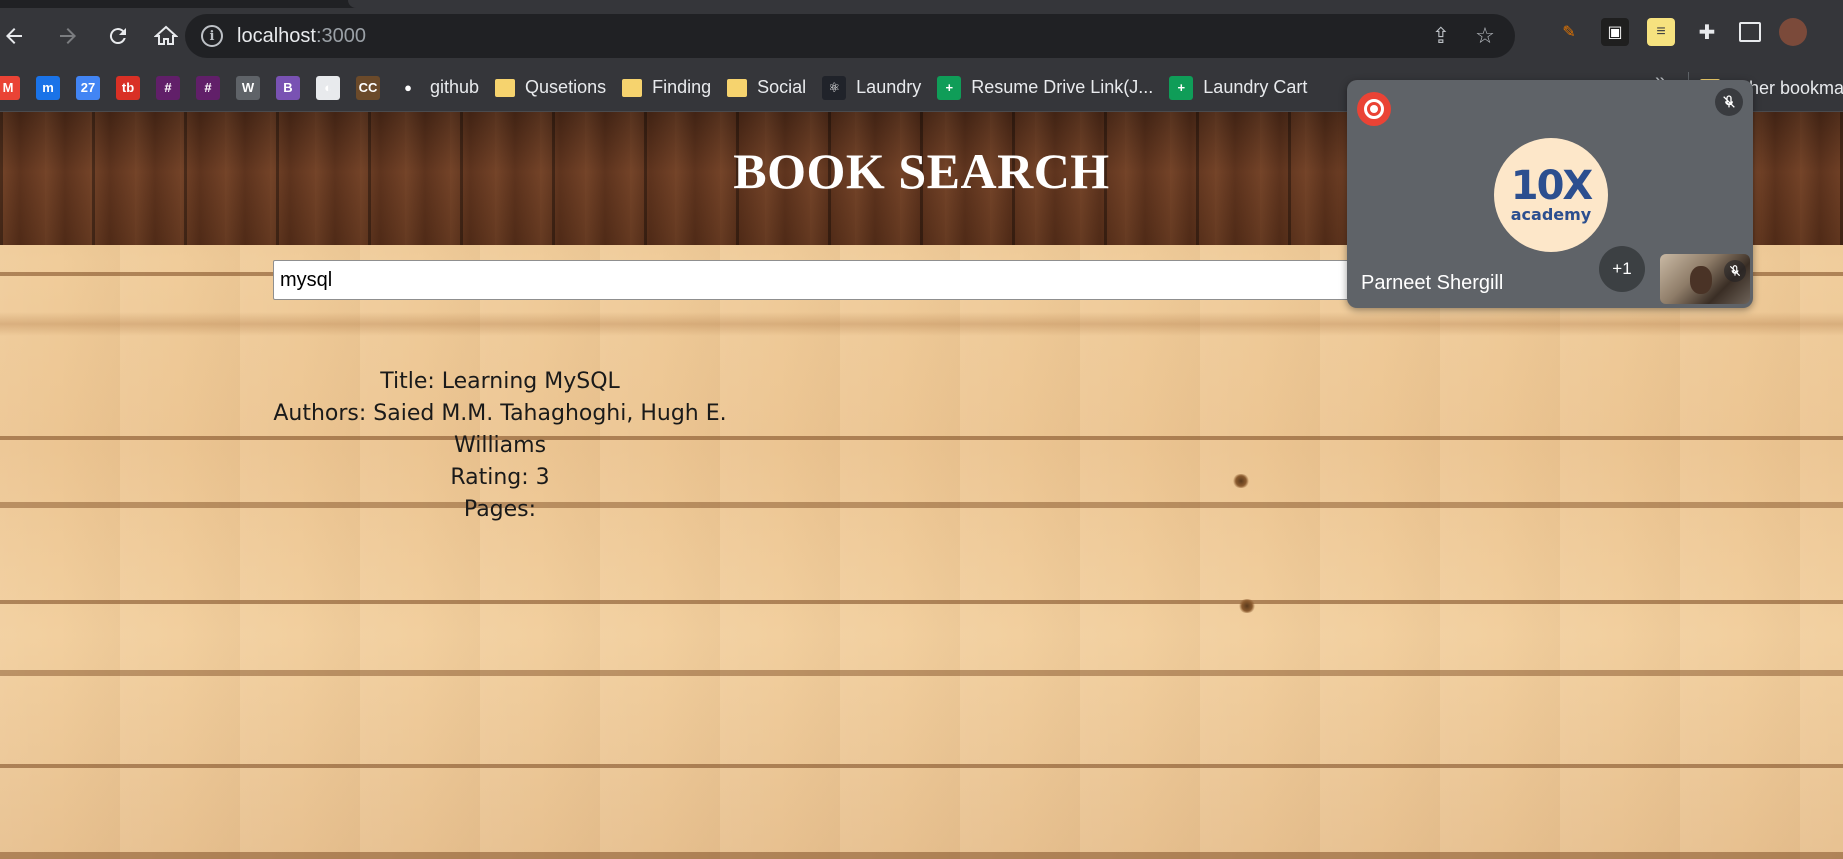  I want to click on side-panel-icon, so click(1750, 32).